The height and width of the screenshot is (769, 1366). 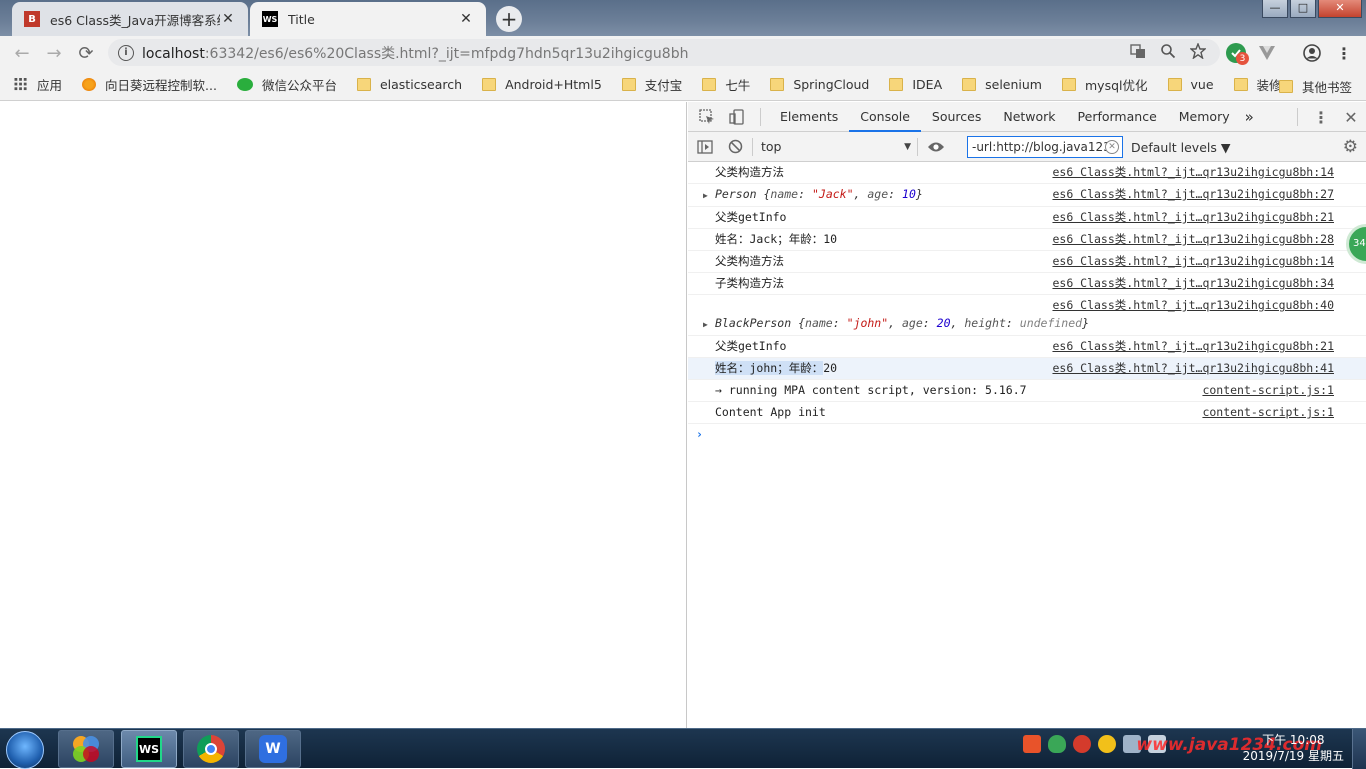 I want to click on console-prompt-input: ›, so click(x=1027, y=434).